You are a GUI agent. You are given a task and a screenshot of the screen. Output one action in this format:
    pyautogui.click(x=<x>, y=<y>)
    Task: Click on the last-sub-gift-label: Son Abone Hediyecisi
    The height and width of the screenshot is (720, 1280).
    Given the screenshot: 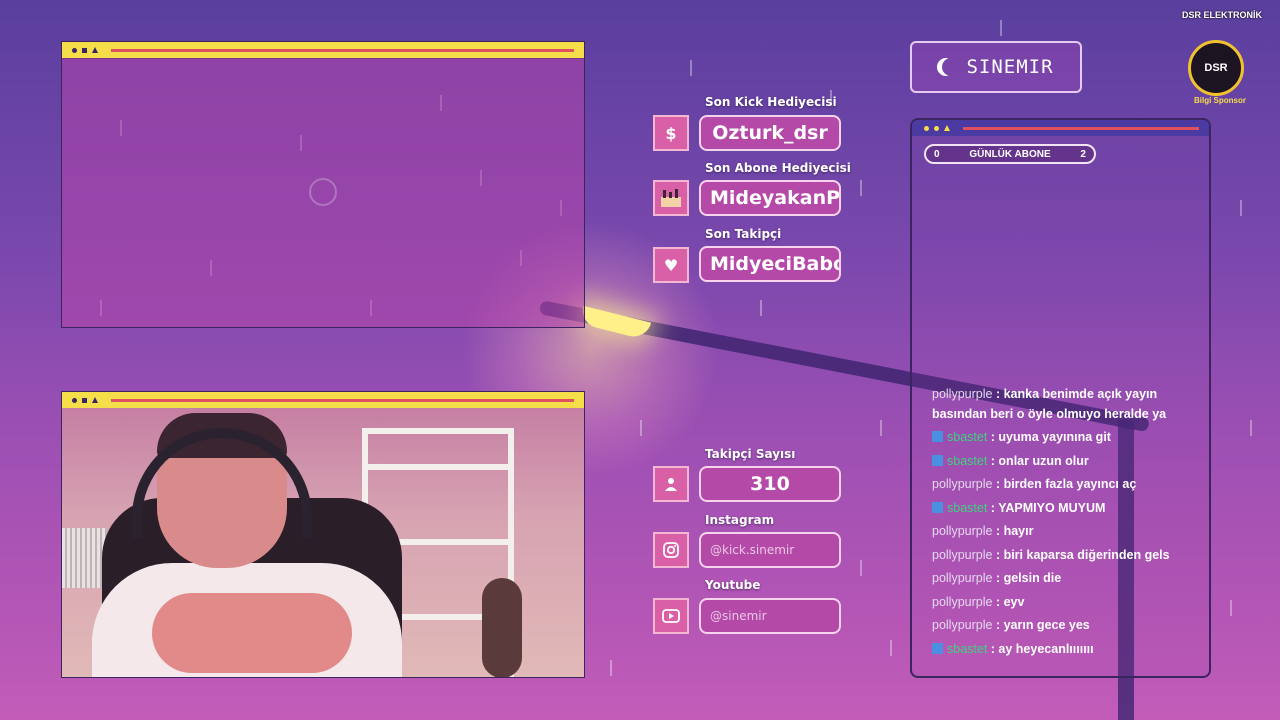 What is the action you would take?
    pyautogui.click(x=778, y=168)
    